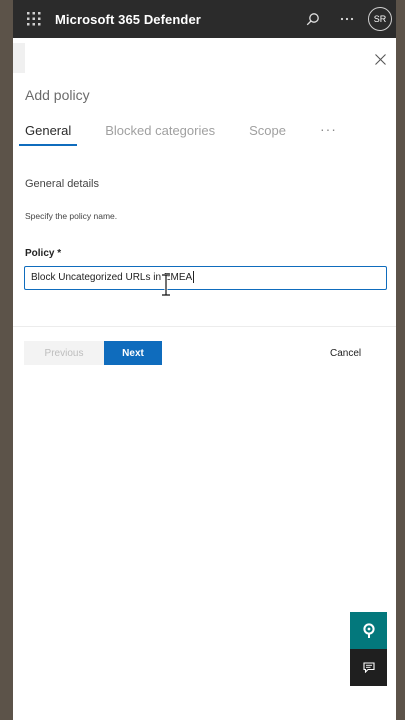 Image resolution: width=405 pixels, height=720 pixels. What do you see at coordinates (43, 253) in the screenshot?
I see `policy-name-label: Policy *` at bounding box center [43, 253].